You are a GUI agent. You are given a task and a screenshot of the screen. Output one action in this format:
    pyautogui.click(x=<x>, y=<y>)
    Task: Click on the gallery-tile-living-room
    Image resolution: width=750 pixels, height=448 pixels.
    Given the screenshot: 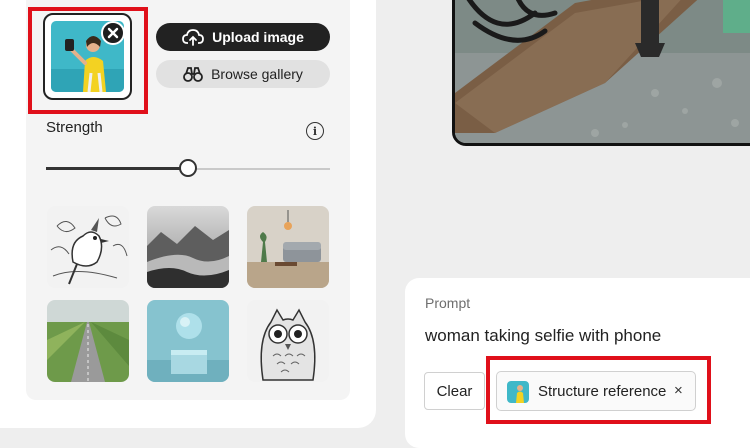 What is the action you would take?
    pyautogui.click(x=288, y=247)
    